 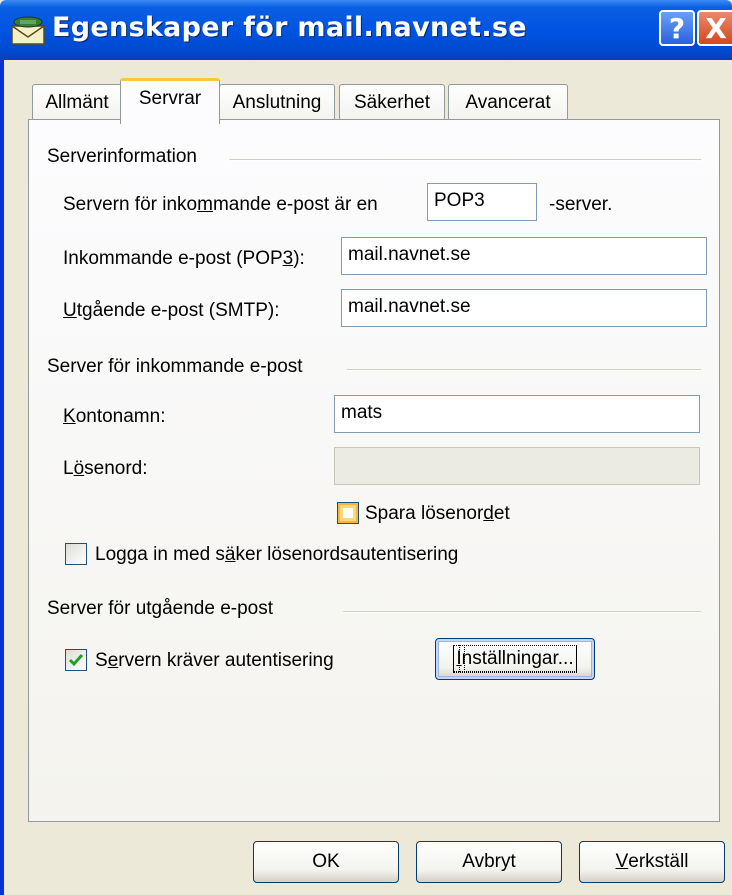 I want to click on group-title-serverinformation: Serverinformation, so click(x=122, y=156).